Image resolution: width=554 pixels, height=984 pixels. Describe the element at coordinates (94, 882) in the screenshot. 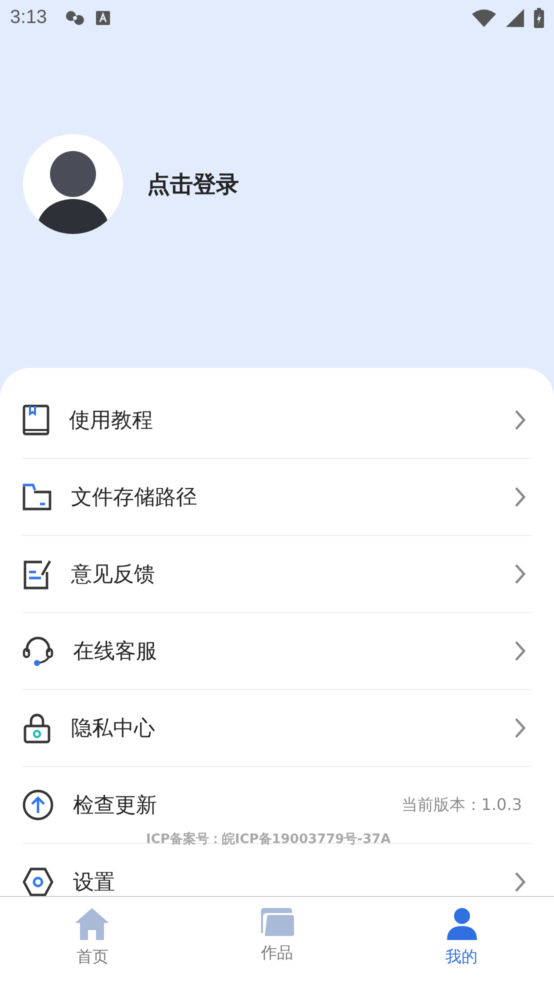

I see `menu-label: 设置` at that location.